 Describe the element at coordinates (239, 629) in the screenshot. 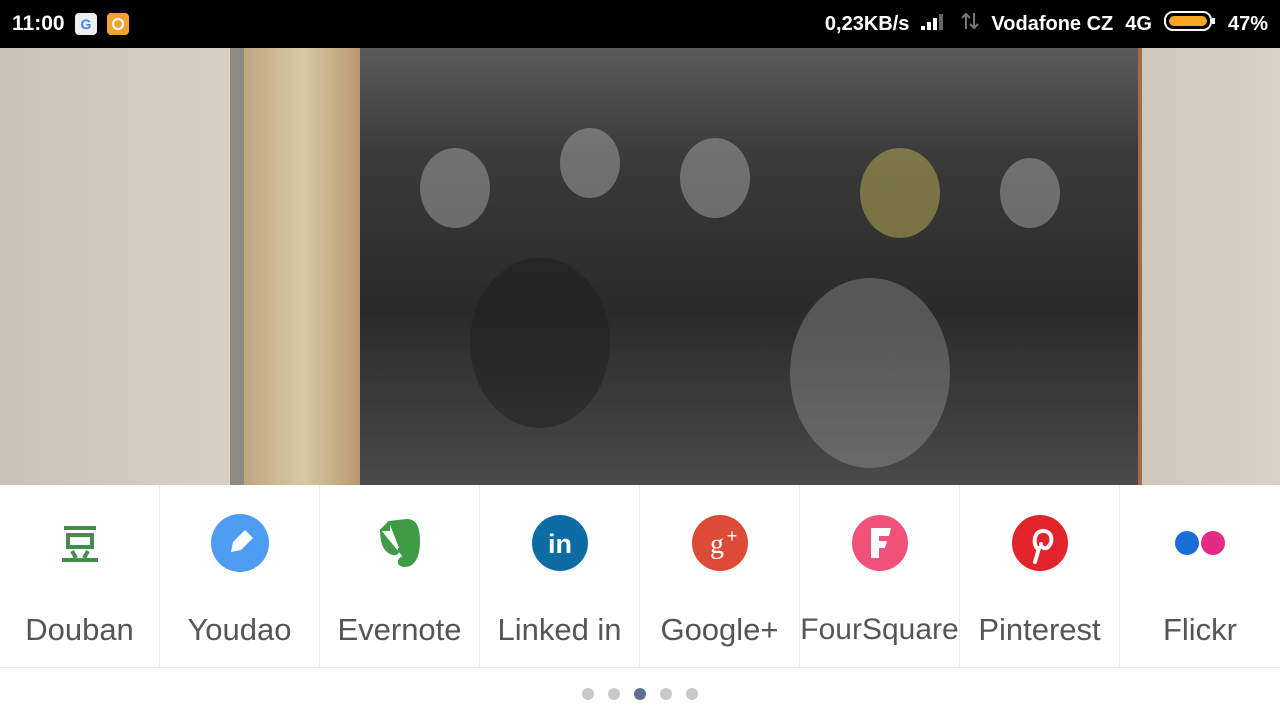

I see `share-label: Youdao` at that location.